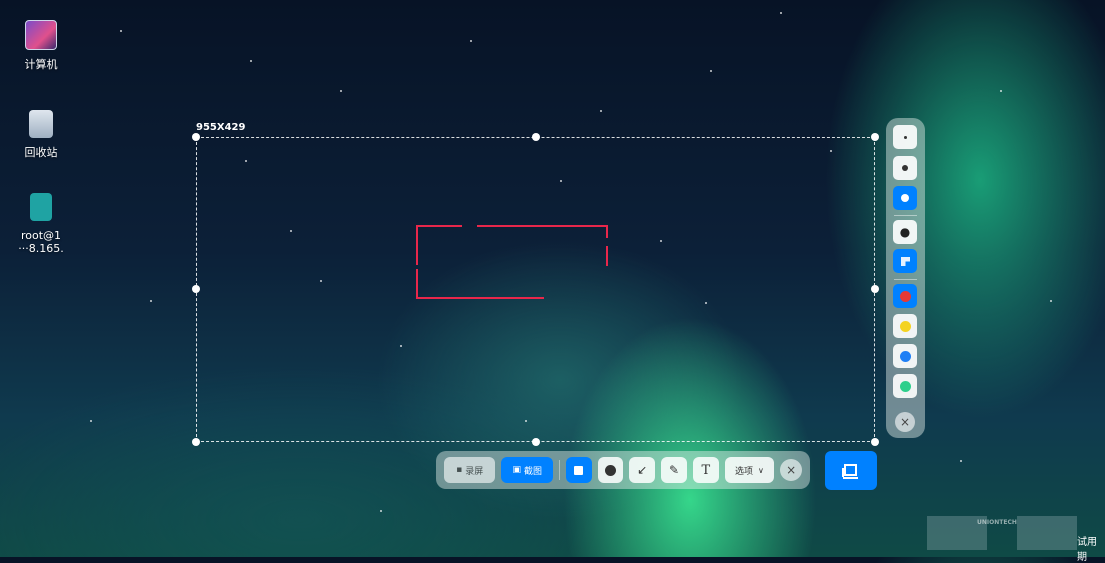 The image size is (1105, 563). I want to click on stroke-size-large-button, so click(905, 198).